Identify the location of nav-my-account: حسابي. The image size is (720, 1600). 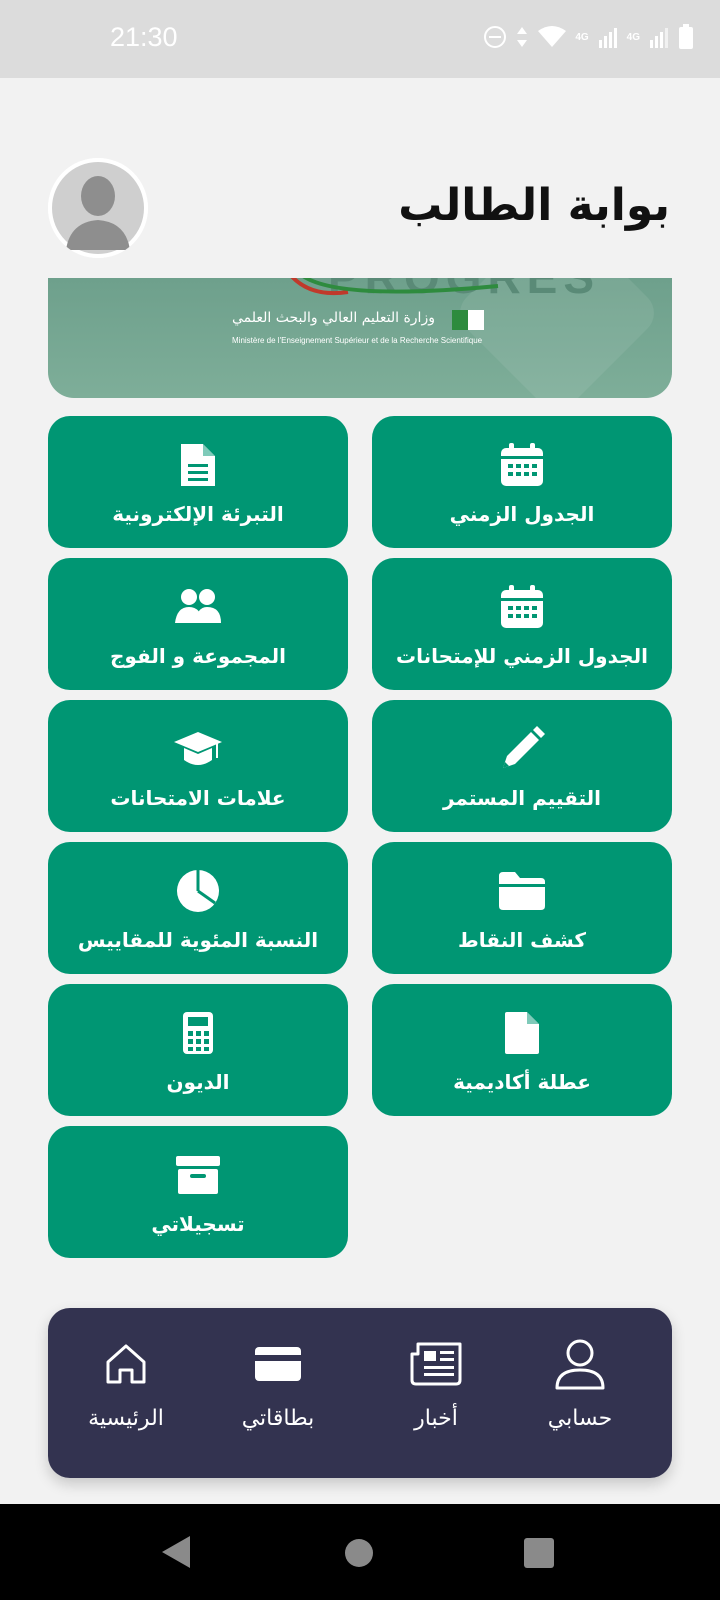
(580, 1382).